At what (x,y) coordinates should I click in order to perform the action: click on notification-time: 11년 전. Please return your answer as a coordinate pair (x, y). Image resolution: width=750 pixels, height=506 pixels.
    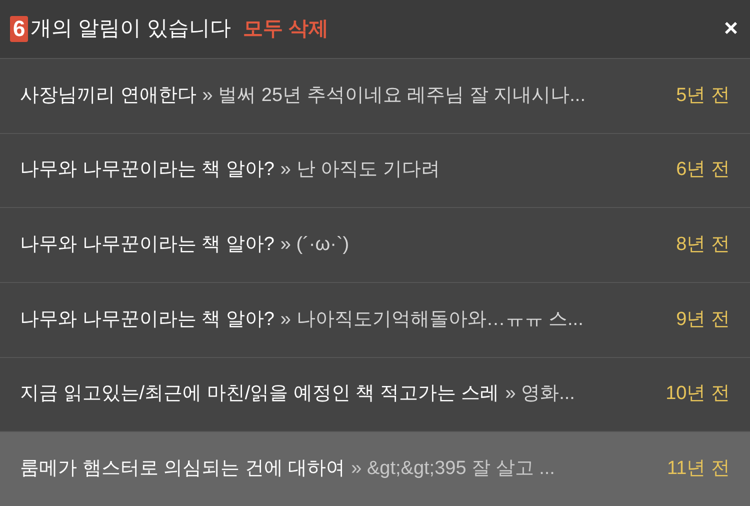
    Looking at the image, I should click on (698, 468).